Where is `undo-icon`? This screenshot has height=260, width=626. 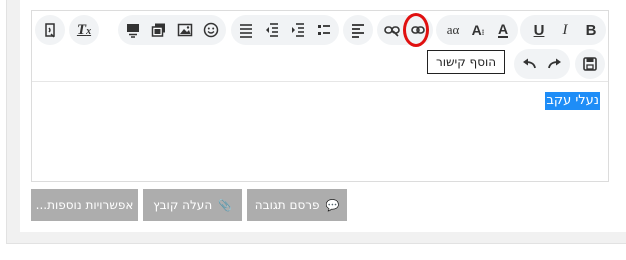 undo-icon is located at coordinates (529, 64).